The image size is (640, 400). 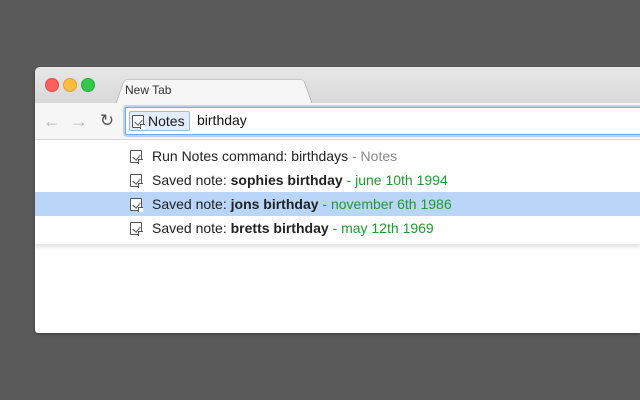 What do you see at coordinates (279, 228) in the screenshot?
I see `suggestion-title: bretts birthday` at bounding box center [279, 228].